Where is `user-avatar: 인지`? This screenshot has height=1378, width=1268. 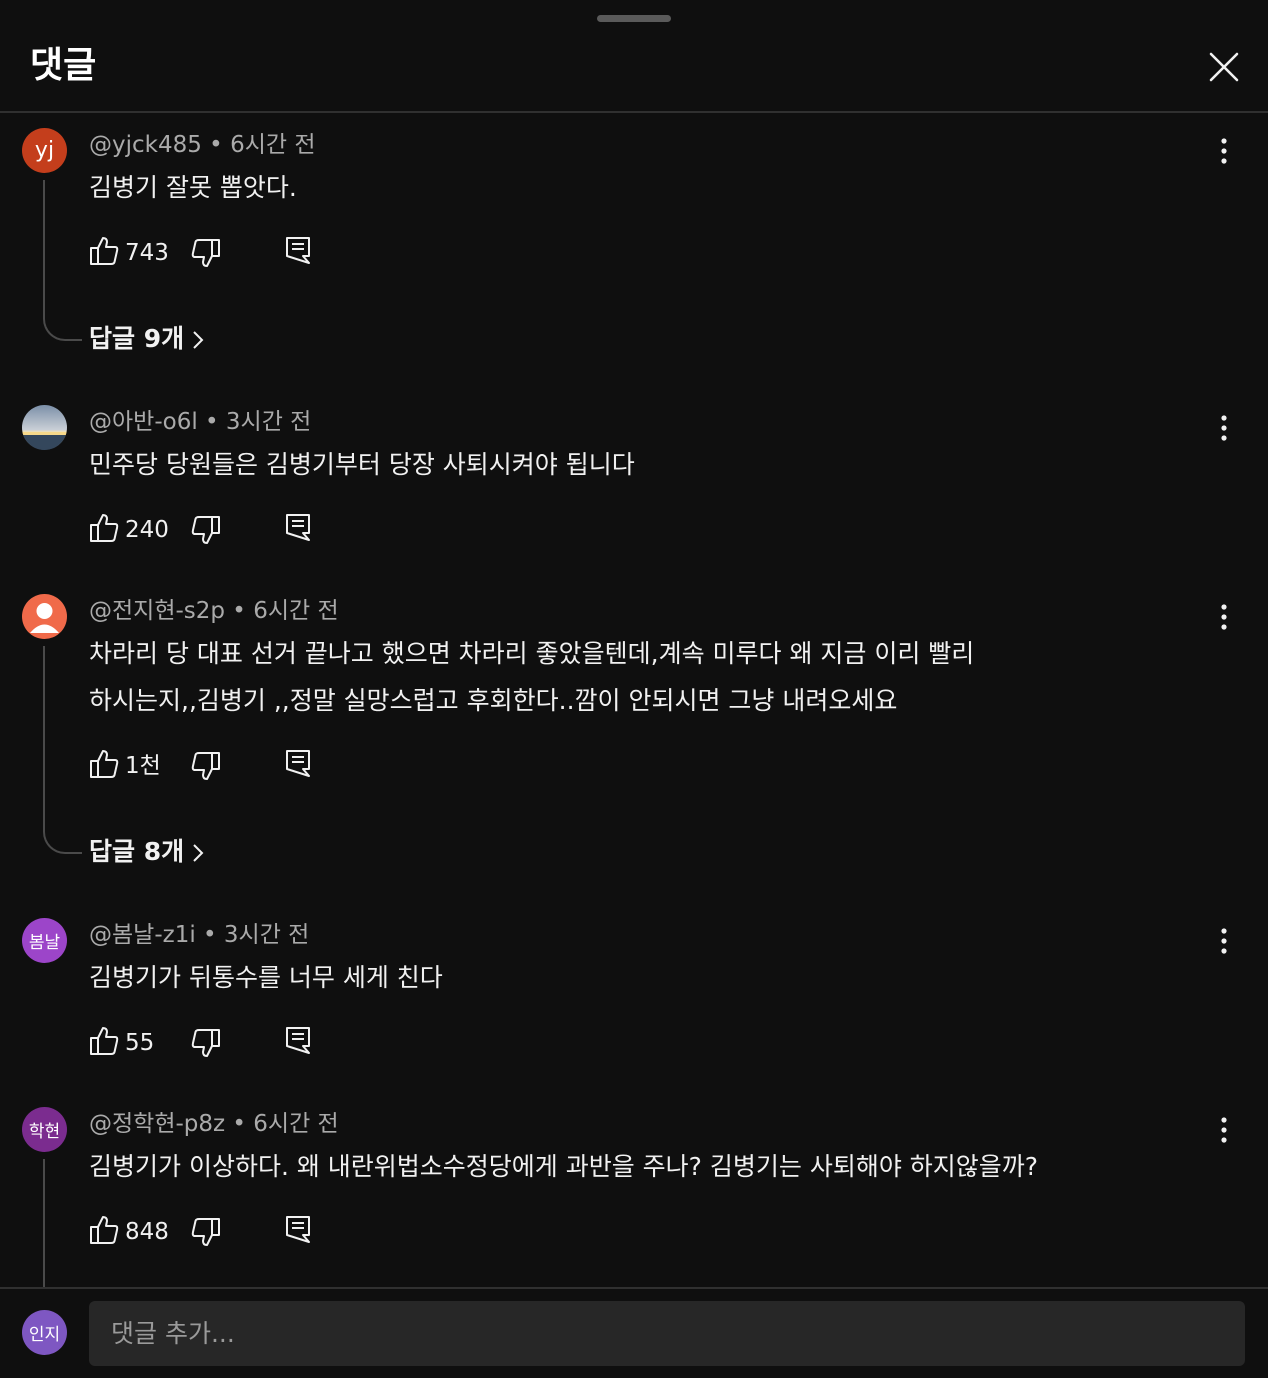 user-avatar: 인지 is located at coordinates (44, 1332).